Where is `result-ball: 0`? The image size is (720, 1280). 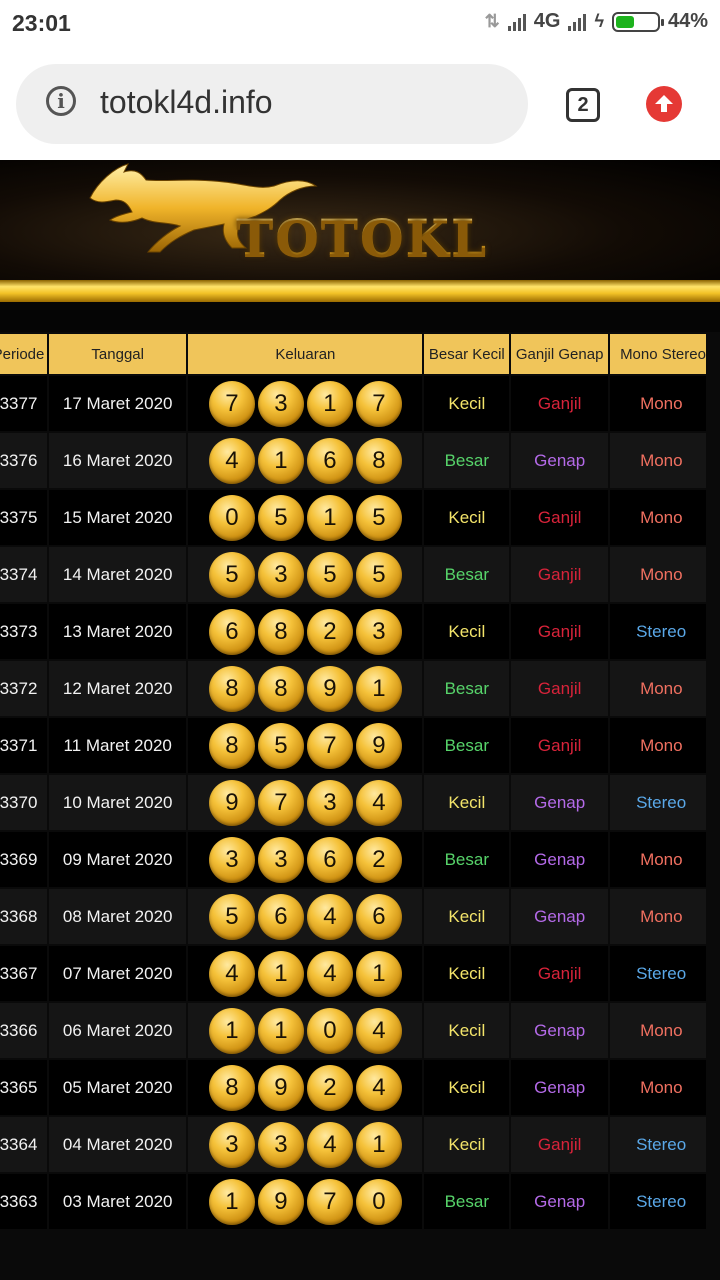
result-ball: 0 is located at coordinates (378, 1201).